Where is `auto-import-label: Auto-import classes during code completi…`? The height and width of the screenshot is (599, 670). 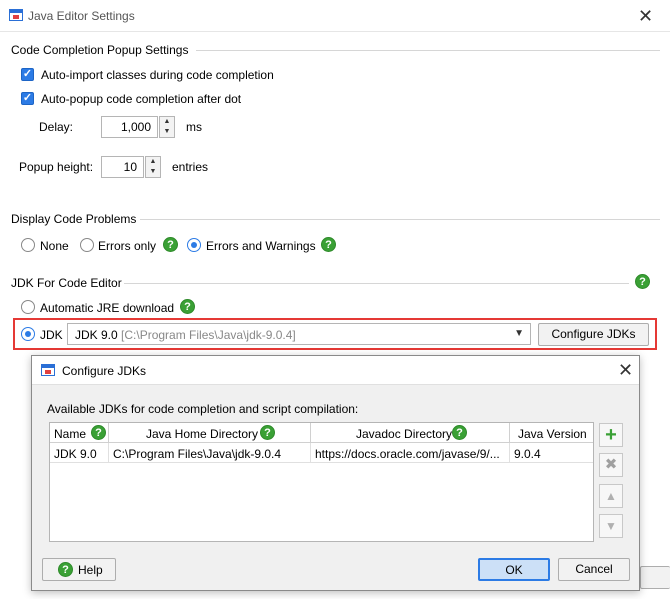 auto-import-label: Auto-import classes during code completi… is located at coordinates (157, 75).